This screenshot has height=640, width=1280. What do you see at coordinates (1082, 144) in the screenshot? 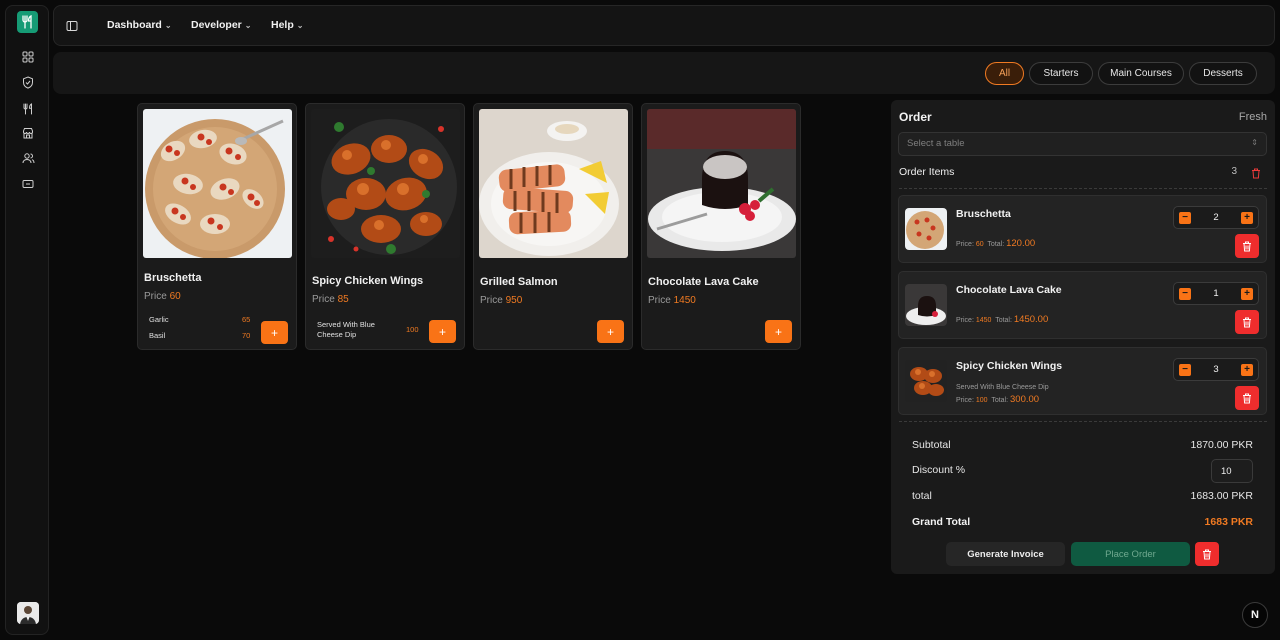
I see `table-select: Select a table ⇕` at bounding box center [1082, 144].